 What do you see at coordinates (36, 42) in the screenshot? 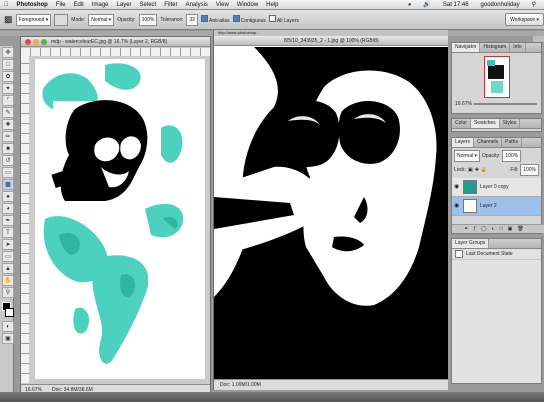
I see `minimize-icon` at bounding box center [36, 42].